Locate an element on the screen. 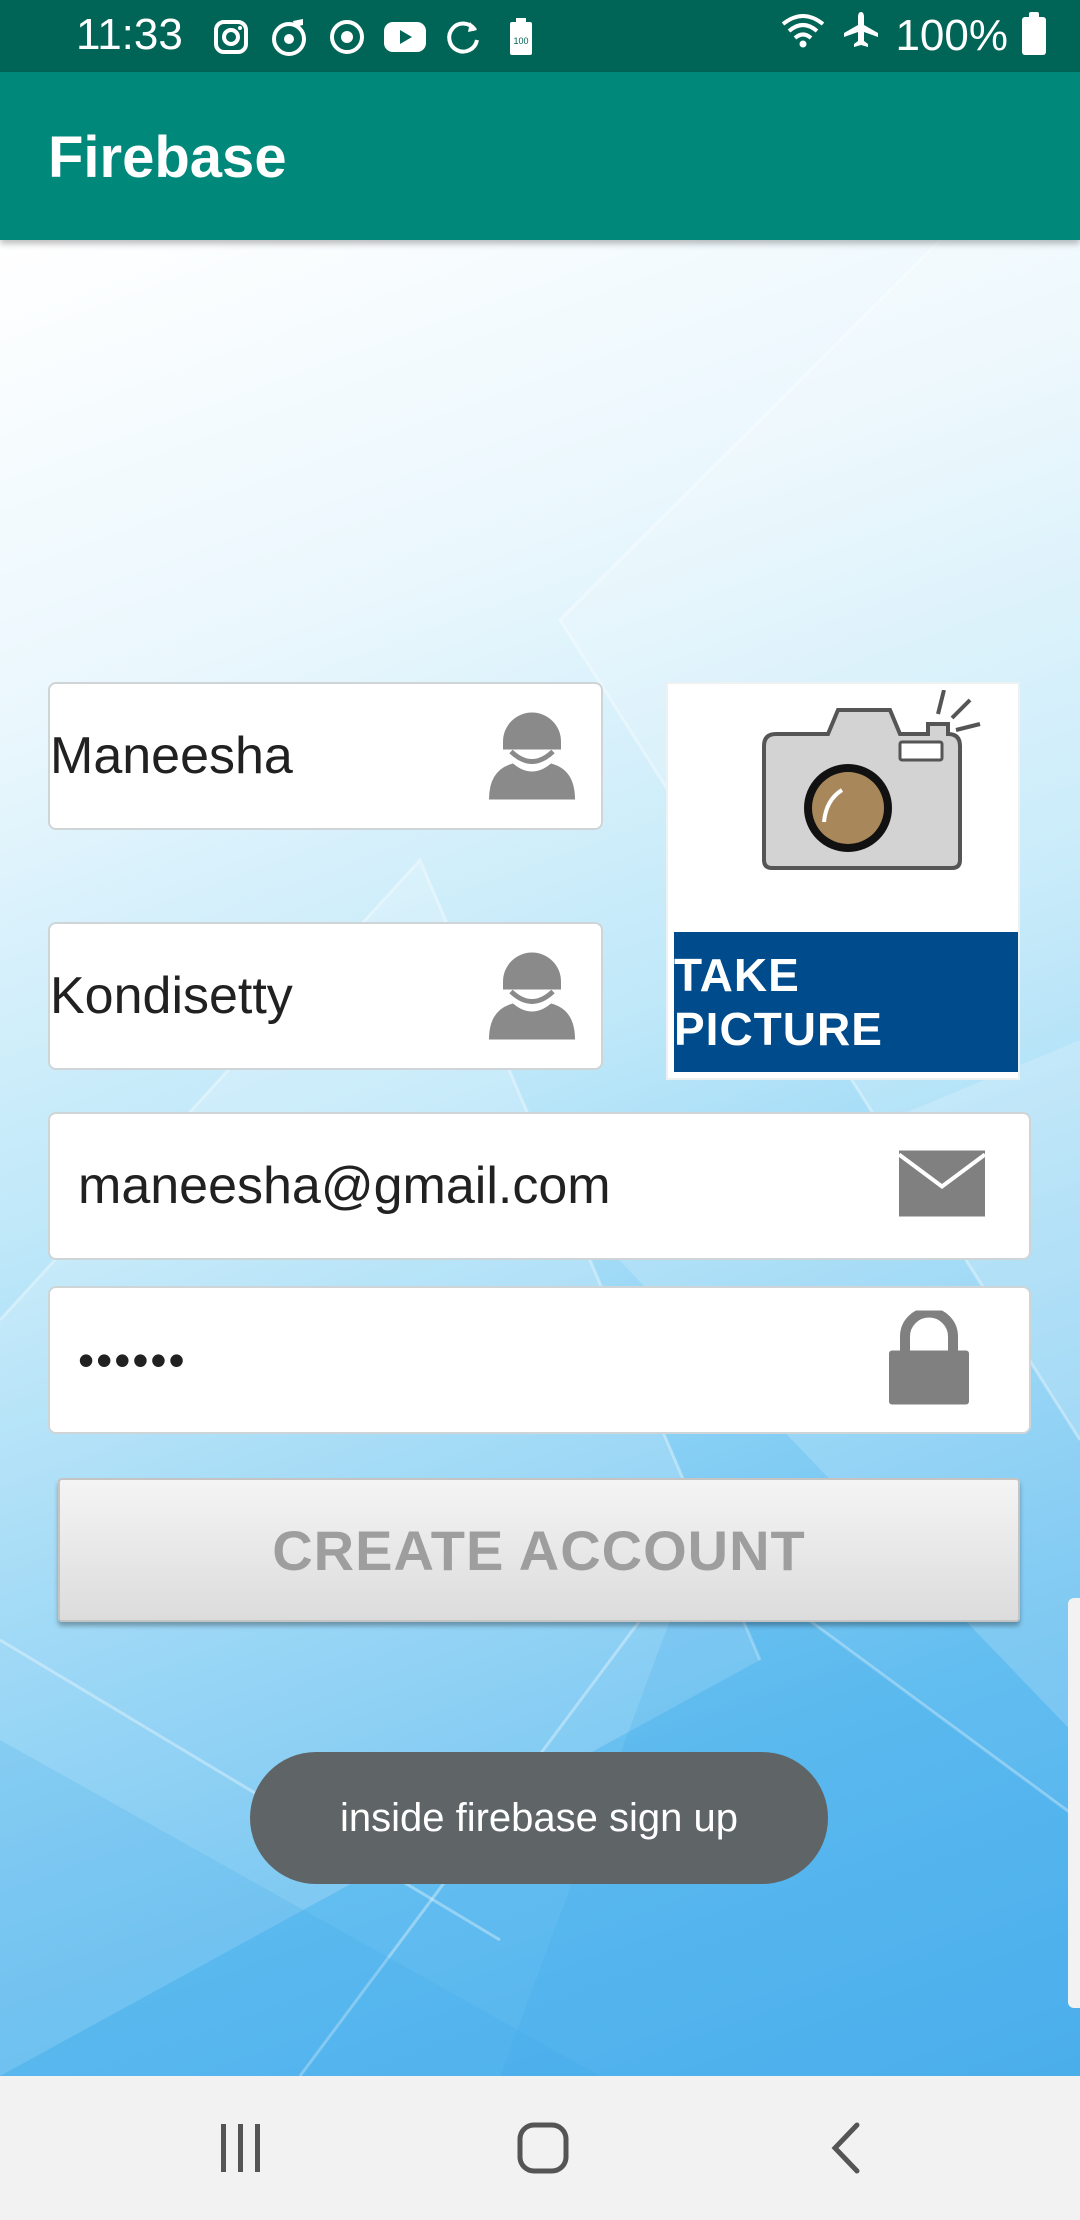 This screenshot has width=1080, height=2220. toast-message: inside firebase sign up is located at coordinates (539, 1818).